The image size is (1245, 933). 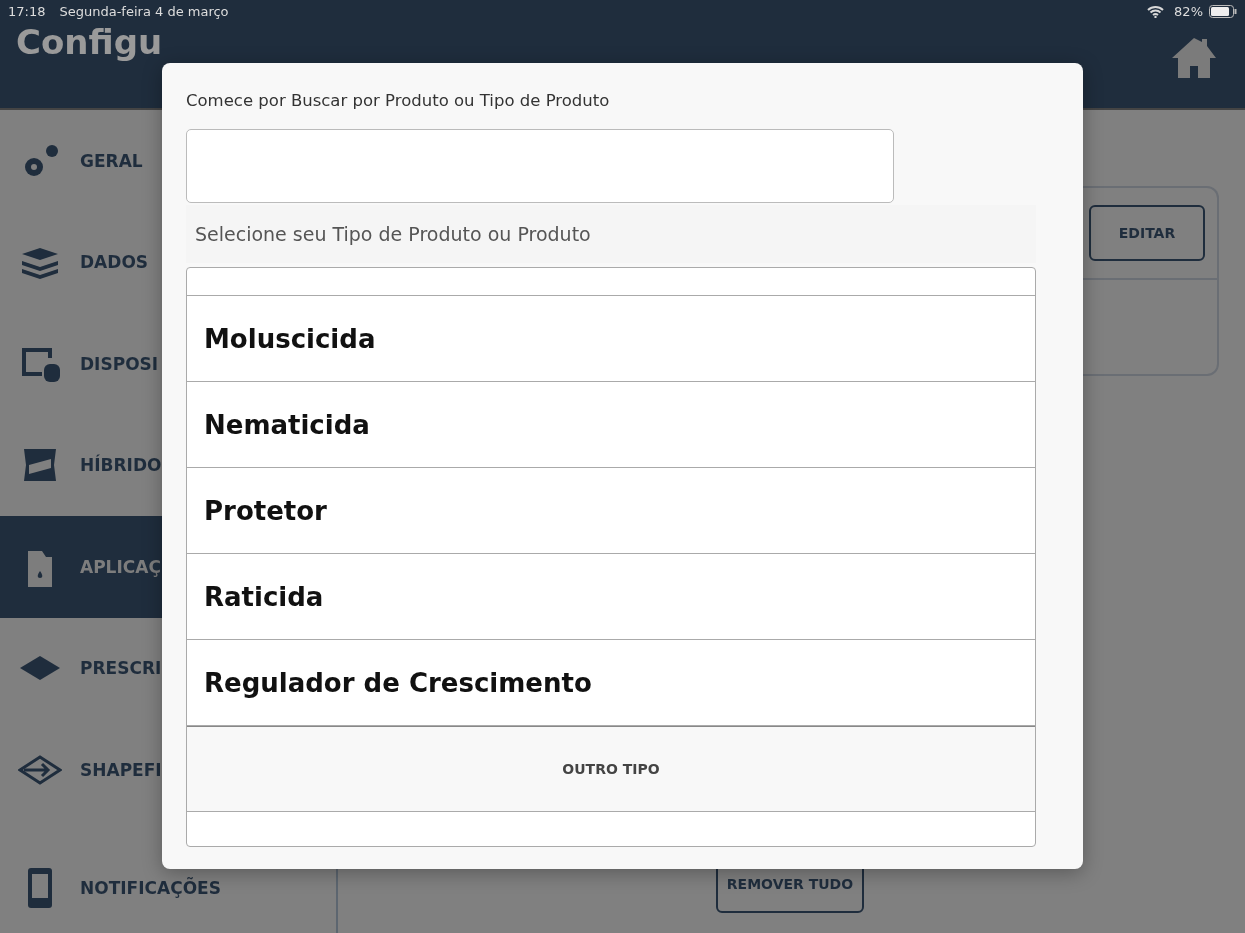 I want to click on battery-percent: 82%, so click(x=1188, y=11).